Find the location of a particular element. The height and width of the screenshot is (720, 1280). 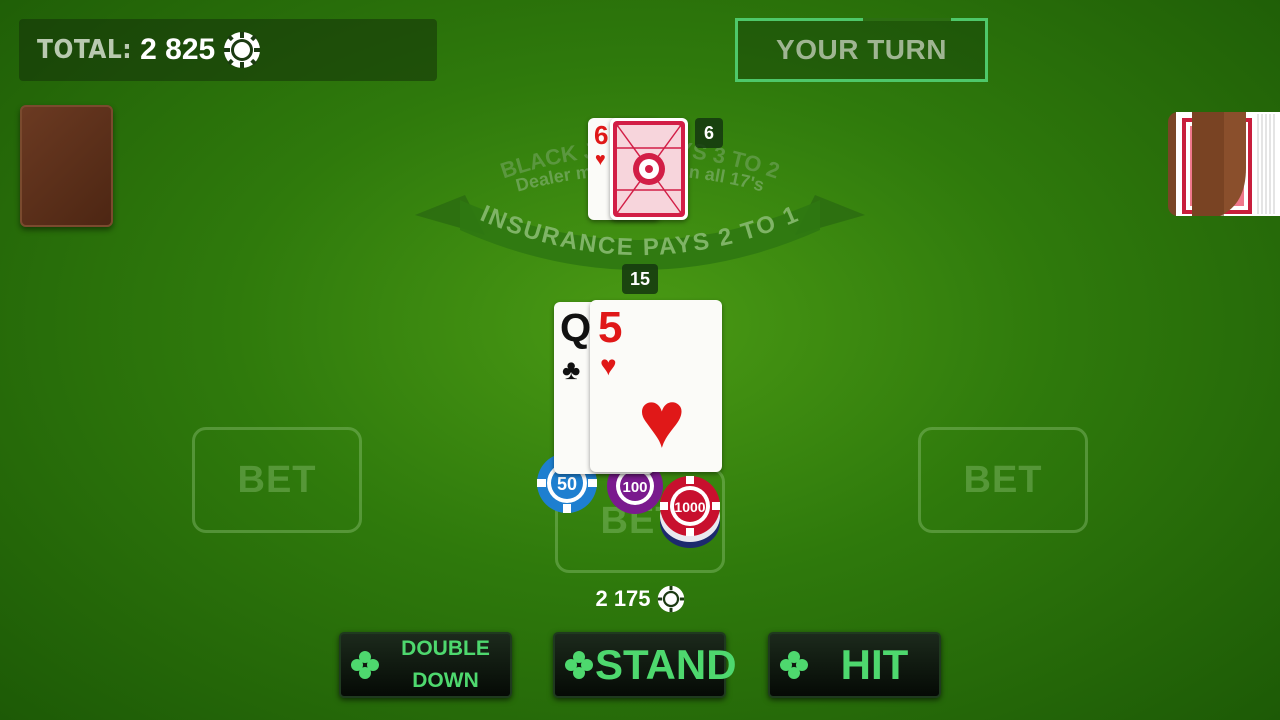

player-bet-amount: 2 175 is located at coordinates (640, 599).